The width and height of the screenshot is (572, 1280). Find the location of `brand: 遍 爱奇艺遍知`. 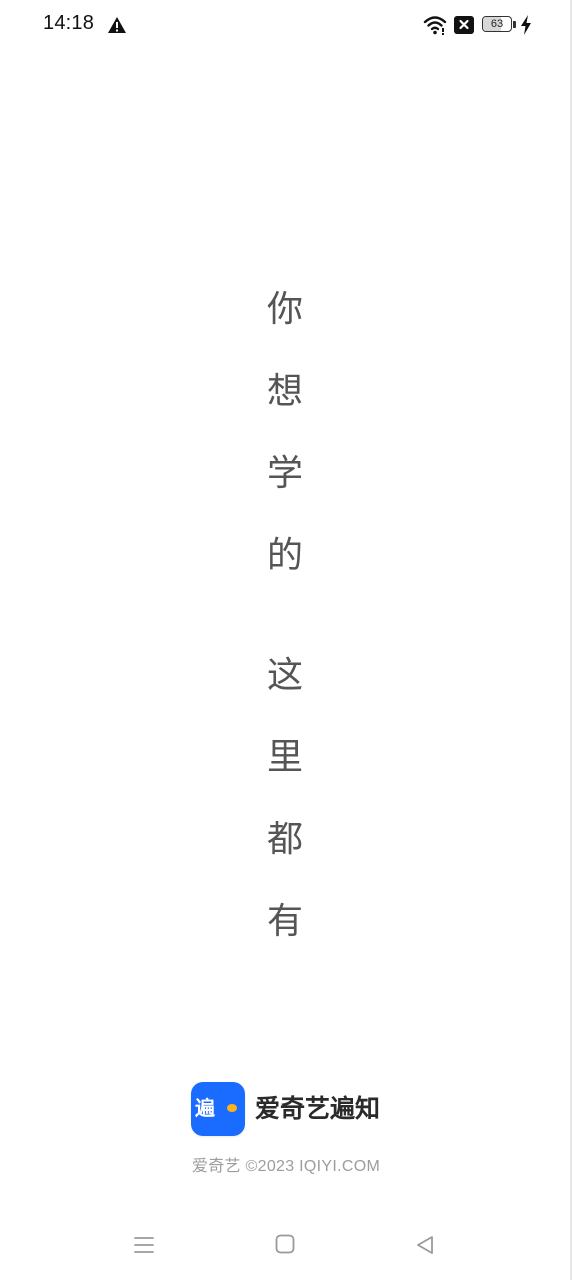

brand: 遍 爱奇艺遍知 is located at coordinates (291, 1109).